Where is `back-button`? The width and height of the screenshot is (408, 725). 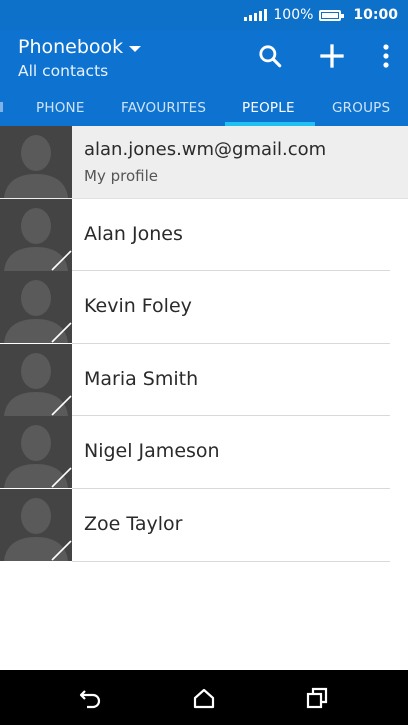
back-button is located at coordinates (91, 698).